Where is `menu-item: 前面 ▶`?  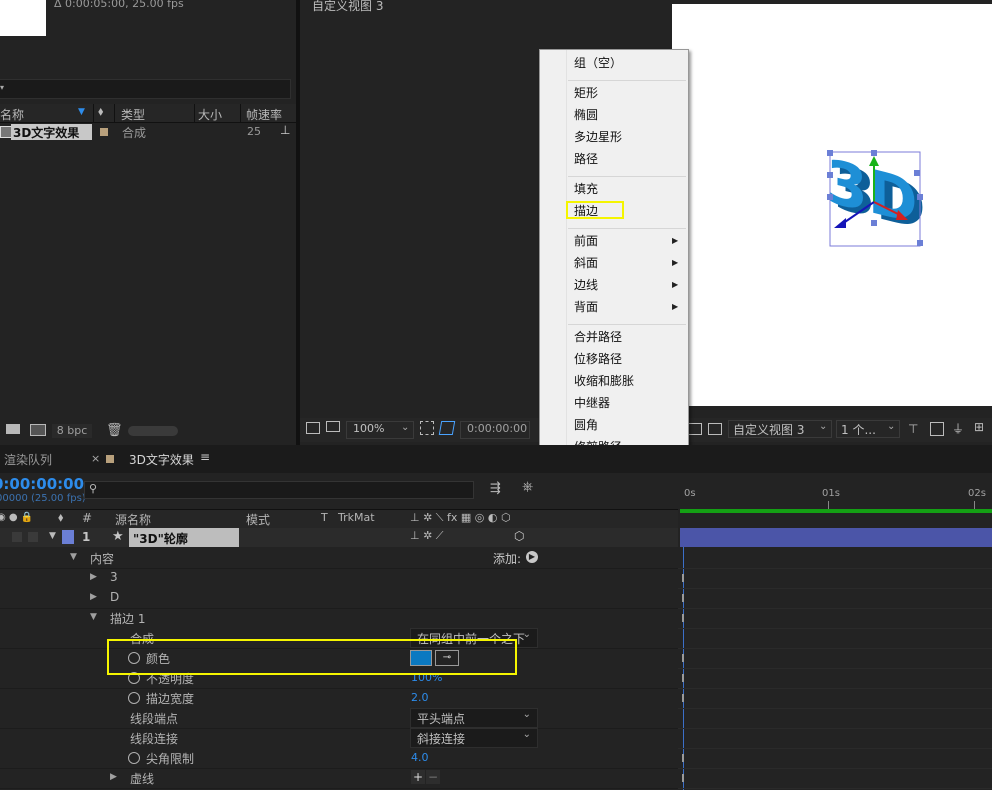 menu-item: 前面 ▶ is located at coordinates (626, 241).